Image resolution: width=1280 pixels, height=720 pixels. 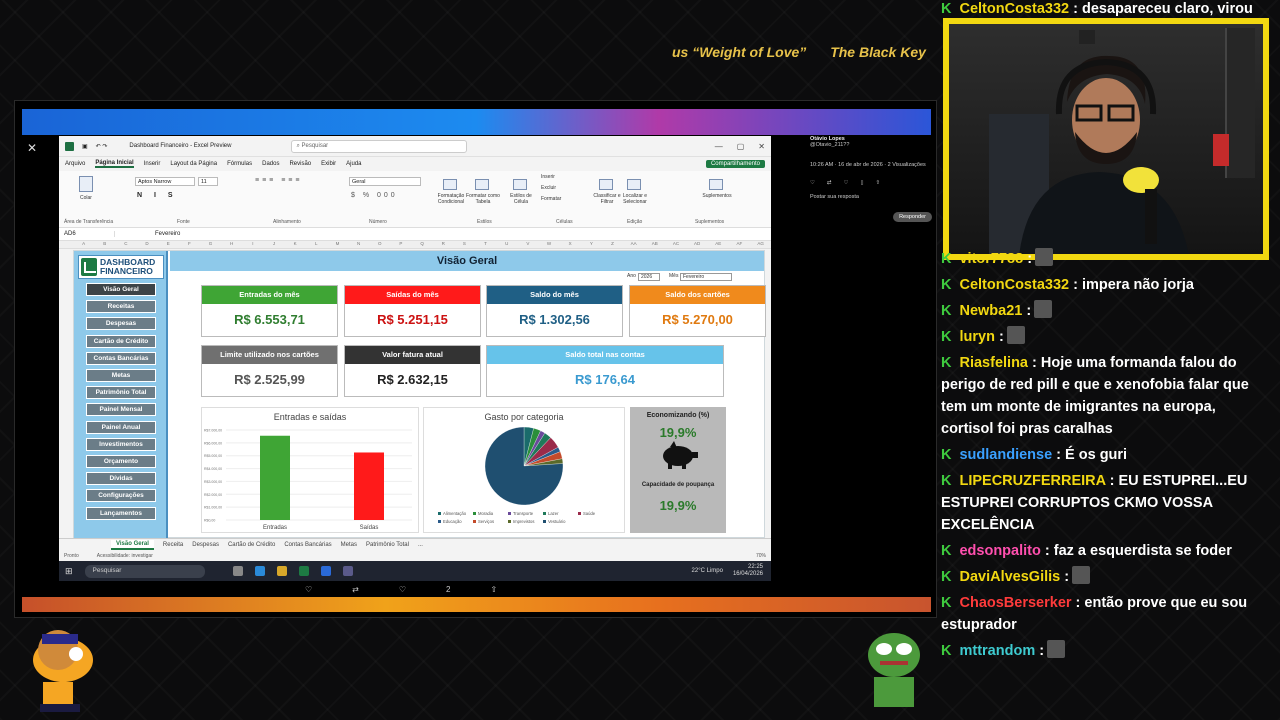 What do you see at coordinates (570, 244) in the screenshot?
I see `column-header: X` at bounding box center [570, 244].